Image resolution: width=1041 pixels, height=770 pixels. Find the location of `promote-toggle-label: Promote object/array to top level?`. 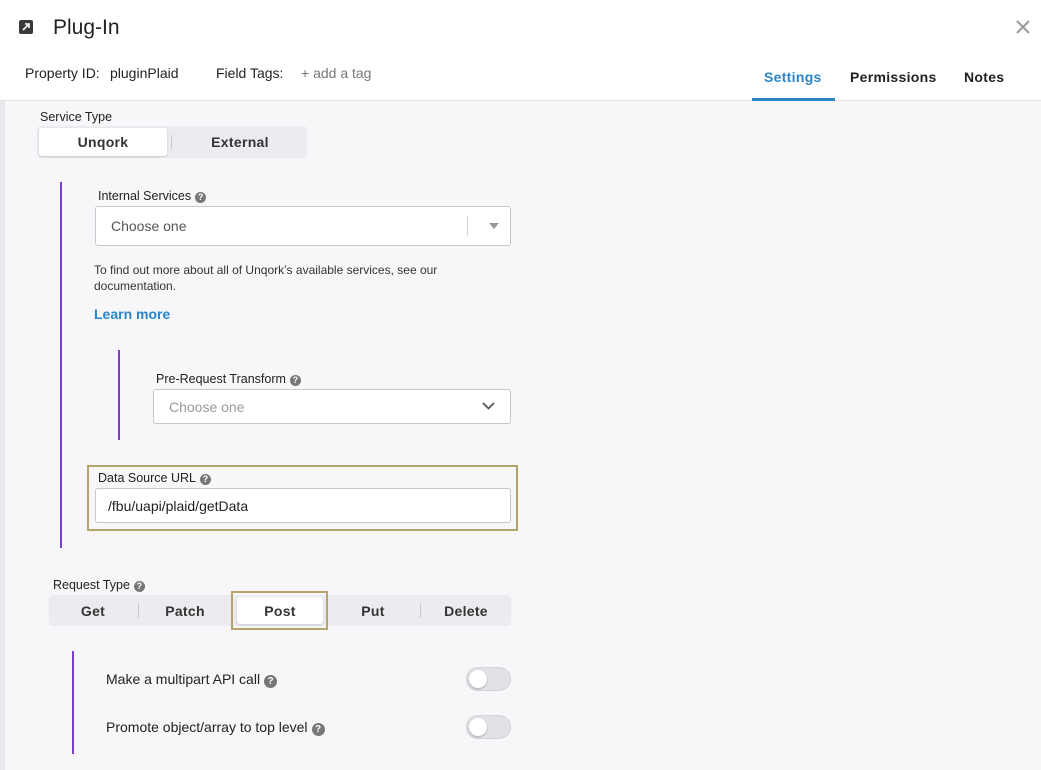

promote-toggle-label: Promote object/array to top level? is located at coordinates (215, 727).